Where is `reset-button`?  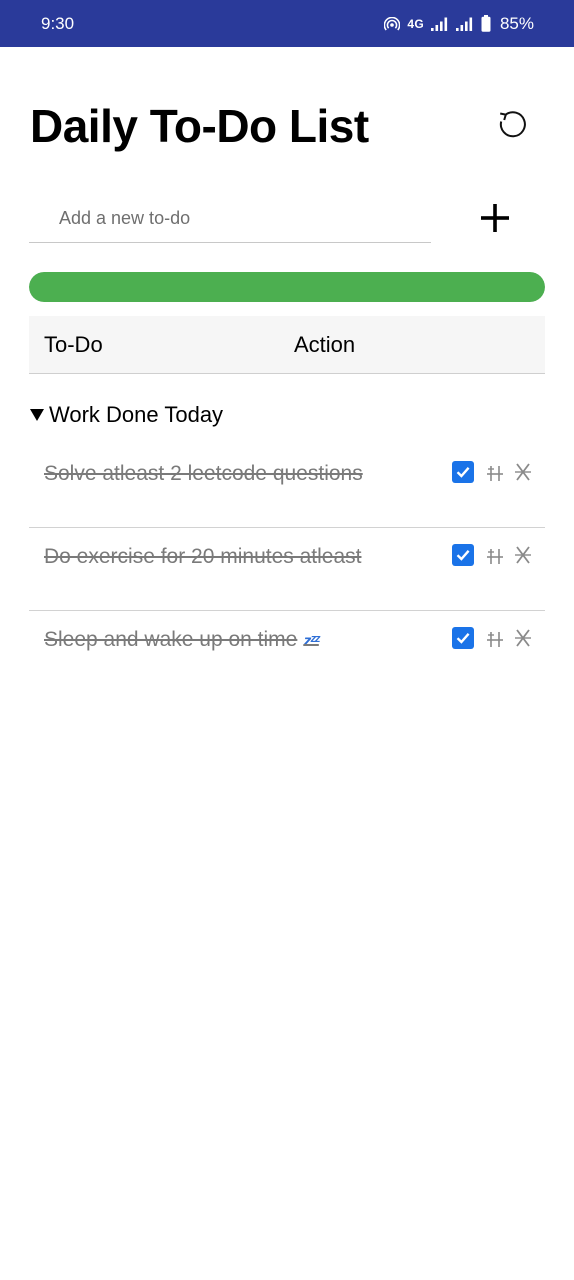 reset-button is located at coordinates (512, 124).